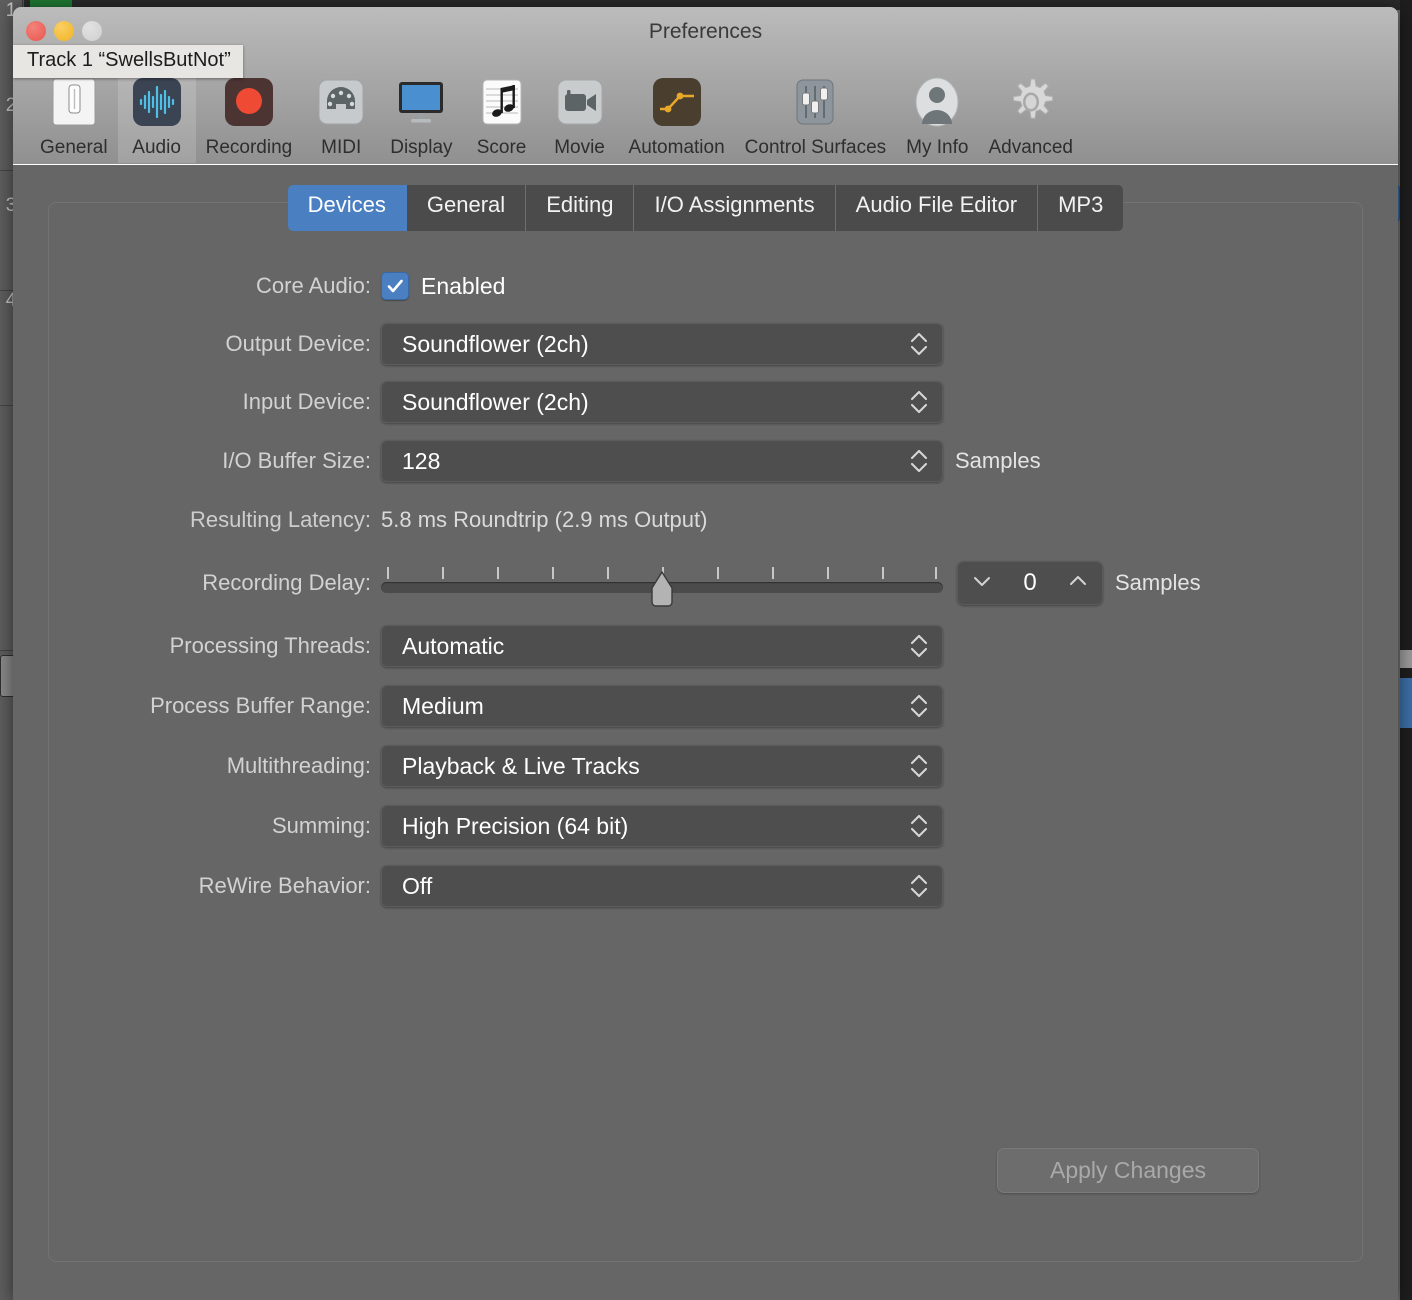 This screenshot has height=1300, width=1412. What do you see at coordinates (1031, 102) in the screenshot?
I see `gear-icon` at bounding box center [1031, 102].